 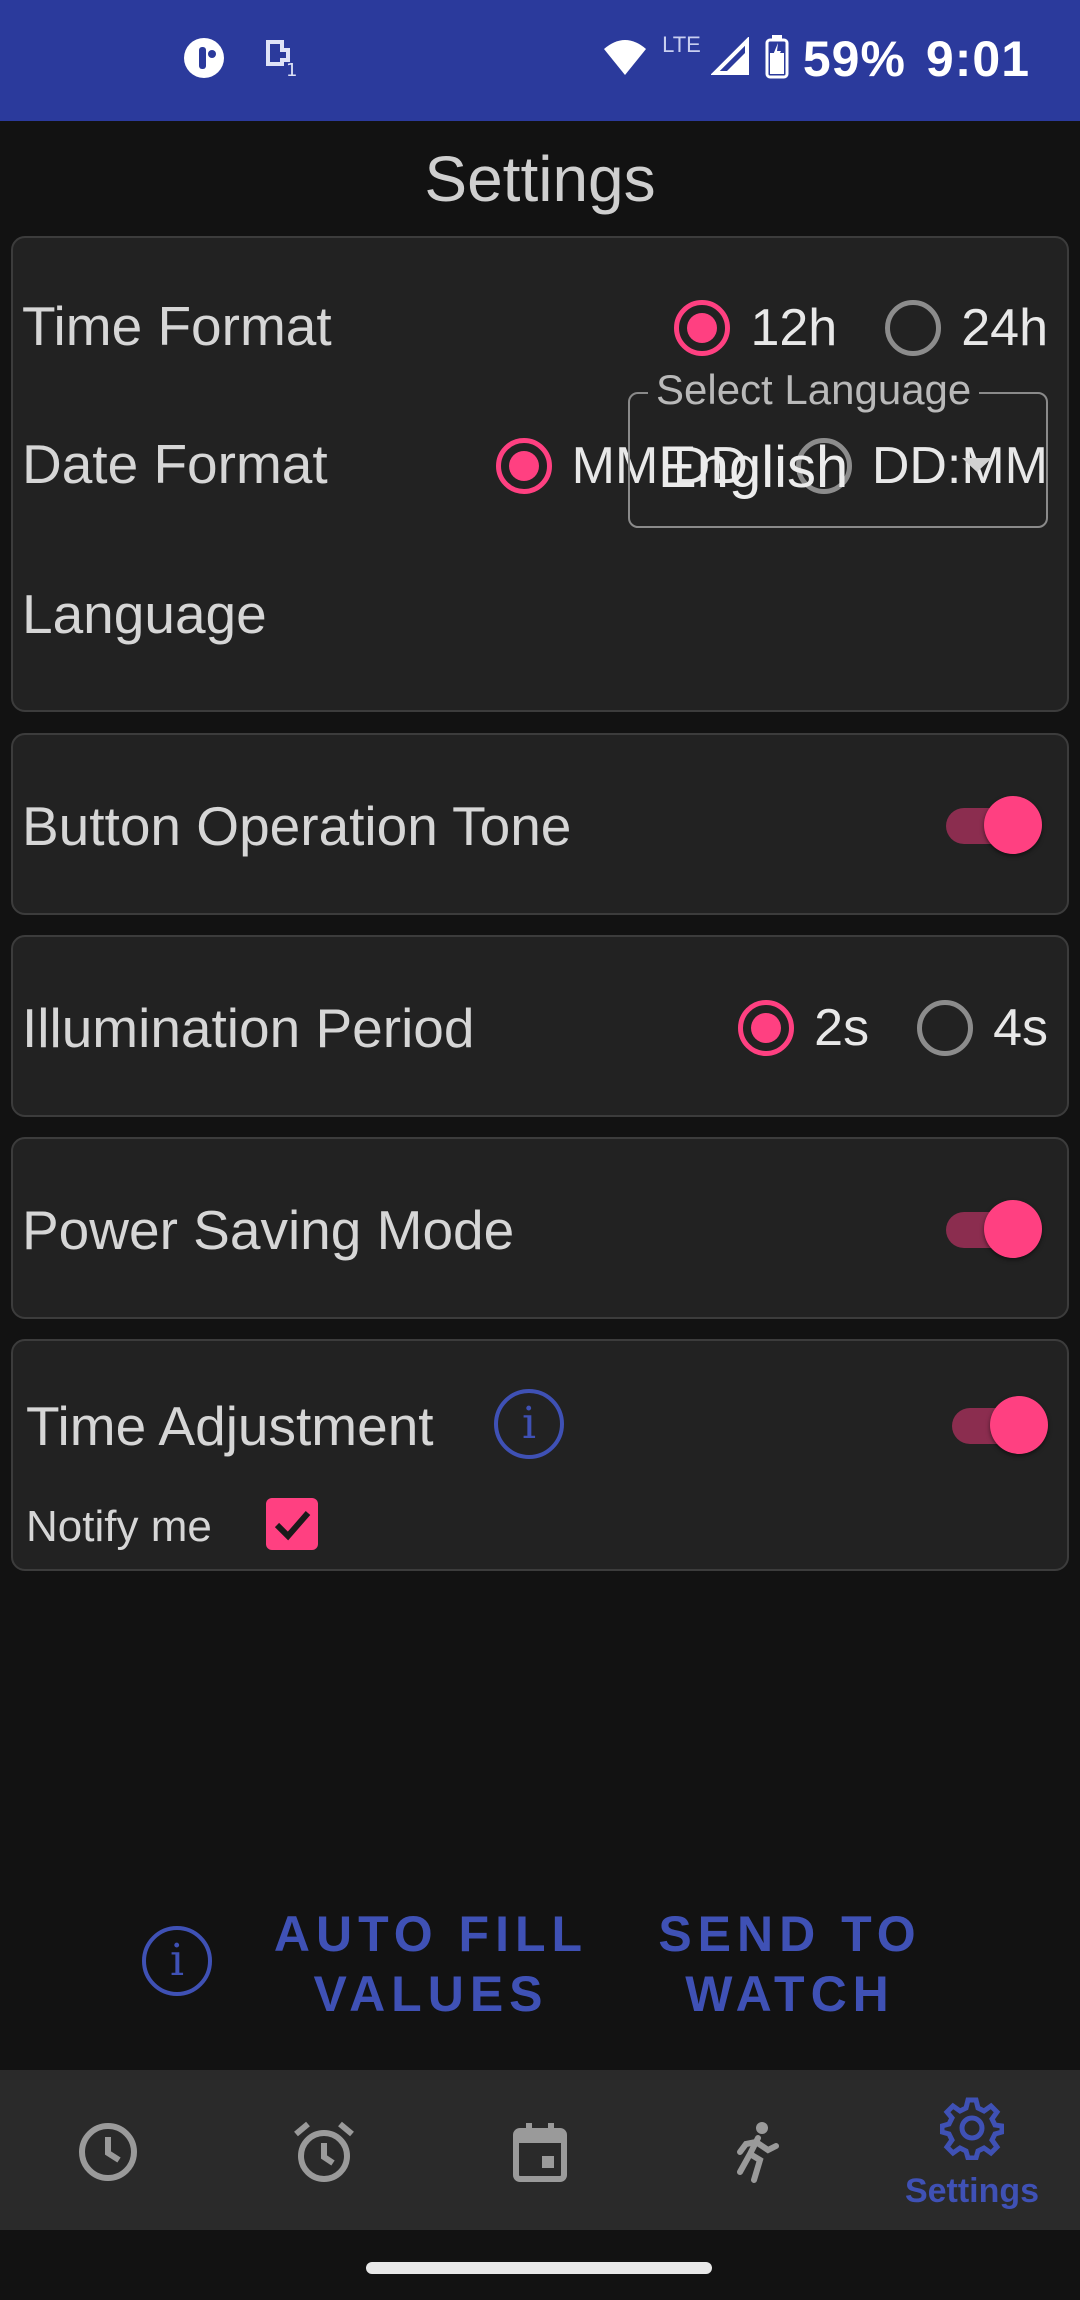 What do you see at coordinates (790, 1994) in the screenshot?
I see `send-to-watch-line-2: WATCH` at bounding box center [790, 1994].